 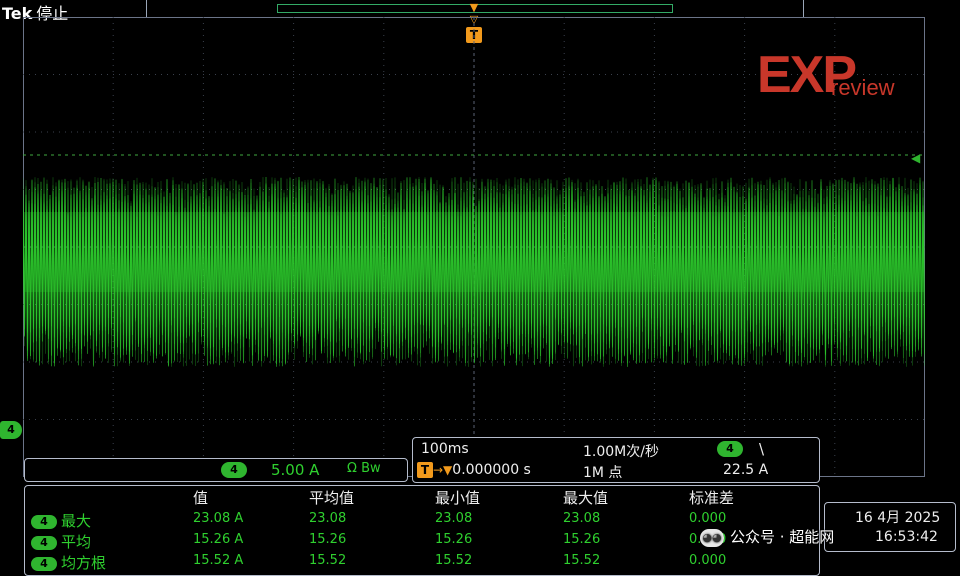 What do you see at coordinates (201, 498) in the screenshot?
I see `col-header-value: 值` at bounding box center [201, 498].